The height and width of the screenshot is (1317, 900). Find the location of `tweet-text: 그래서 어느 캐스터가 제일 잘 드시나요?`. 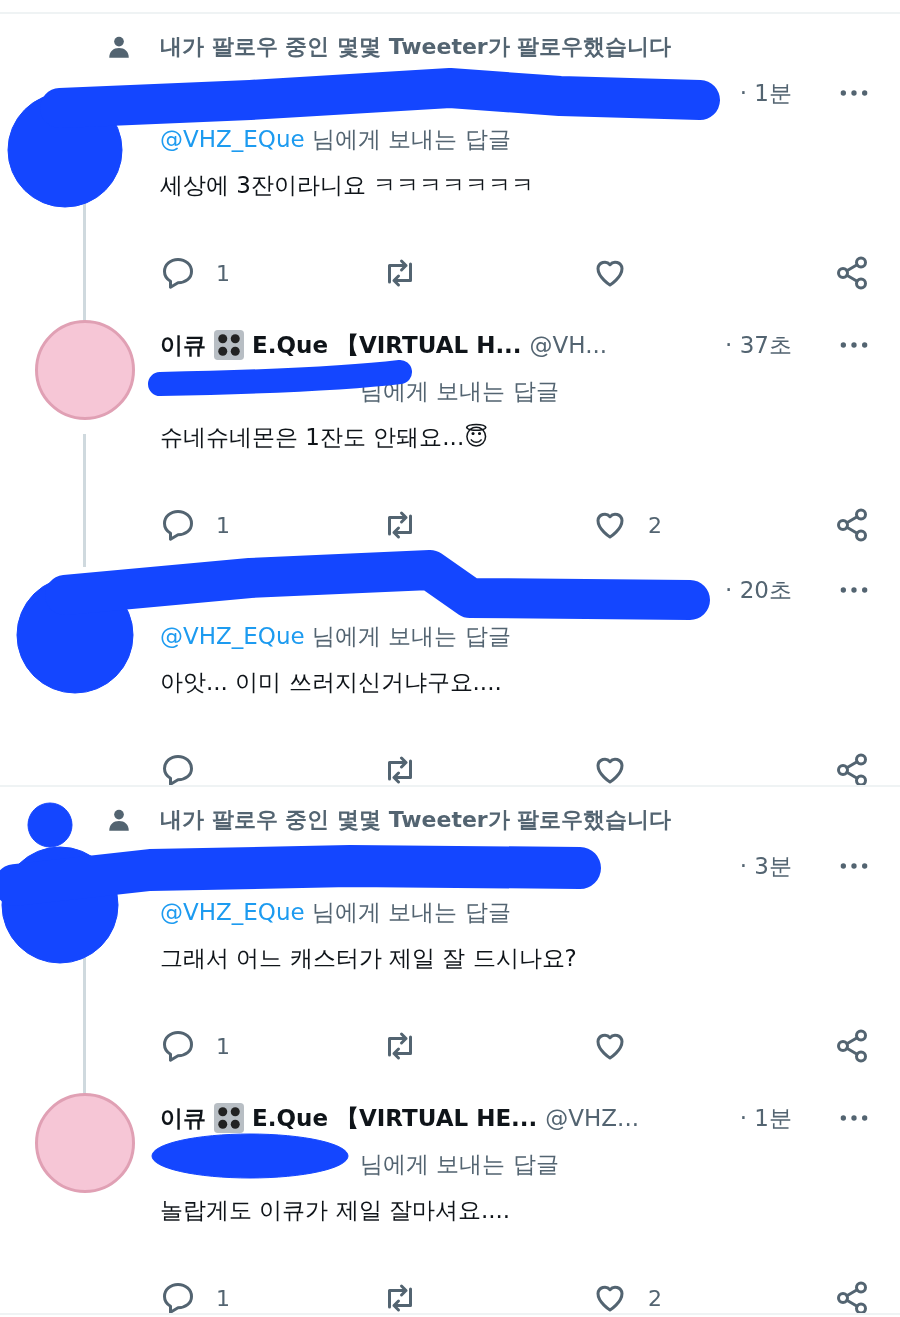

tweet-text: 그래서 어느 캐스터가 제일 잘 드시나요? is located at coordinates (368, 958).